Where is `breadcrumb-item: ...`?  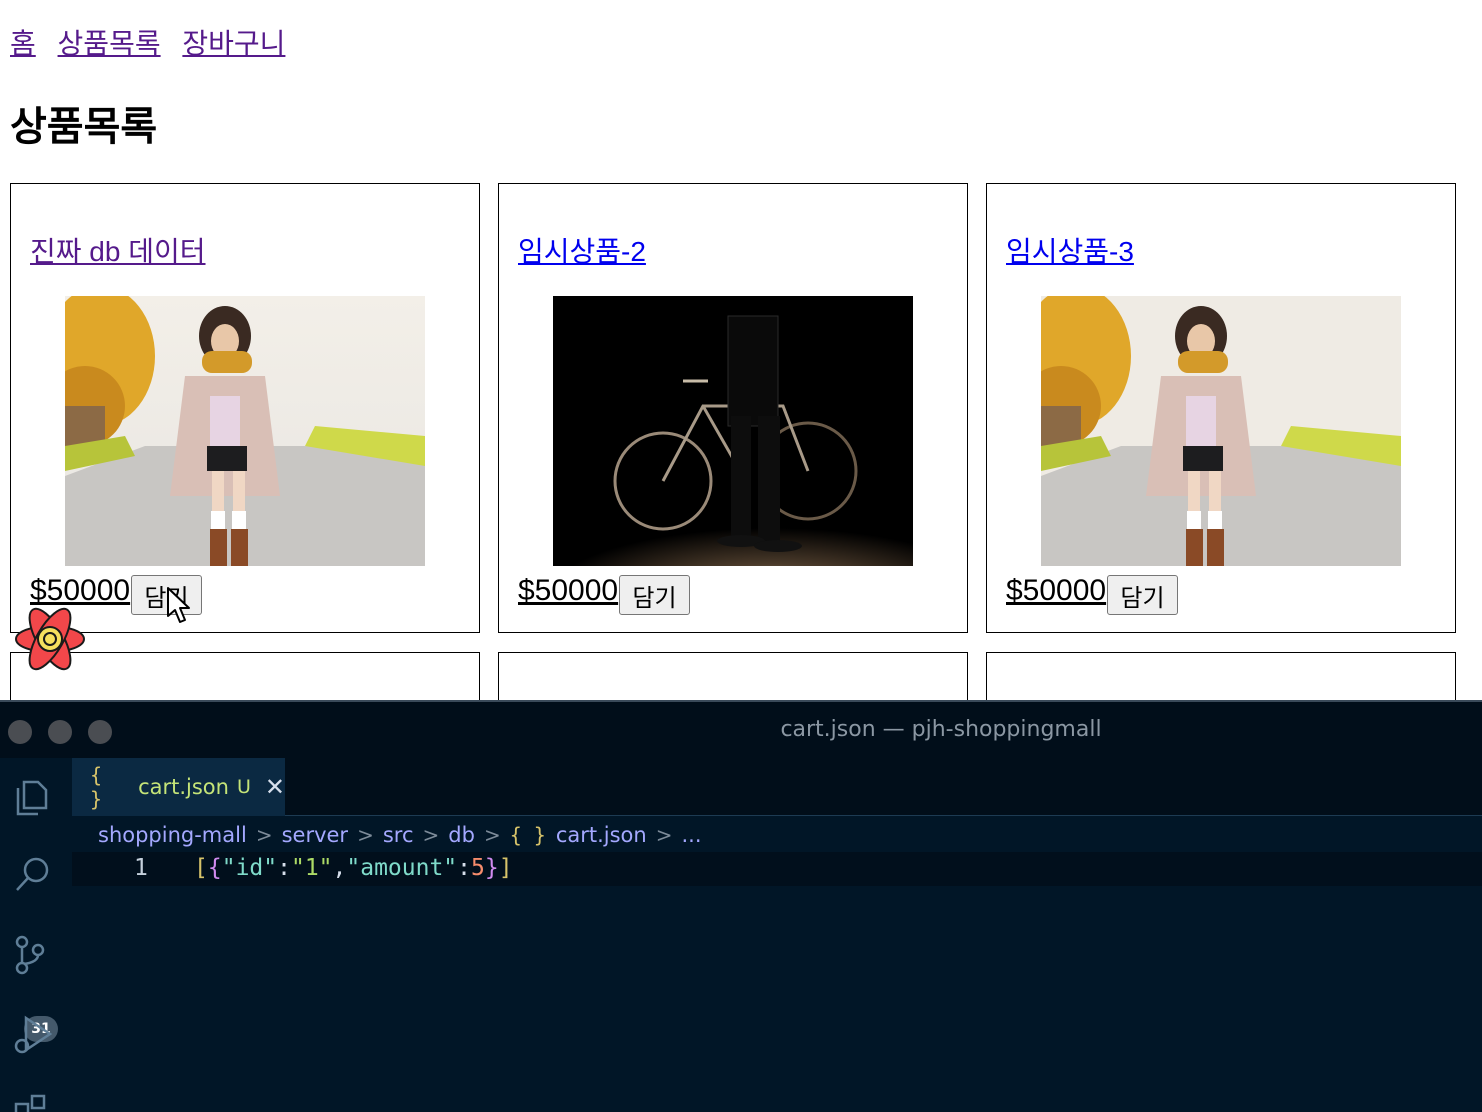
breadcrumb-item: ... is located at coordinates (691, 835).